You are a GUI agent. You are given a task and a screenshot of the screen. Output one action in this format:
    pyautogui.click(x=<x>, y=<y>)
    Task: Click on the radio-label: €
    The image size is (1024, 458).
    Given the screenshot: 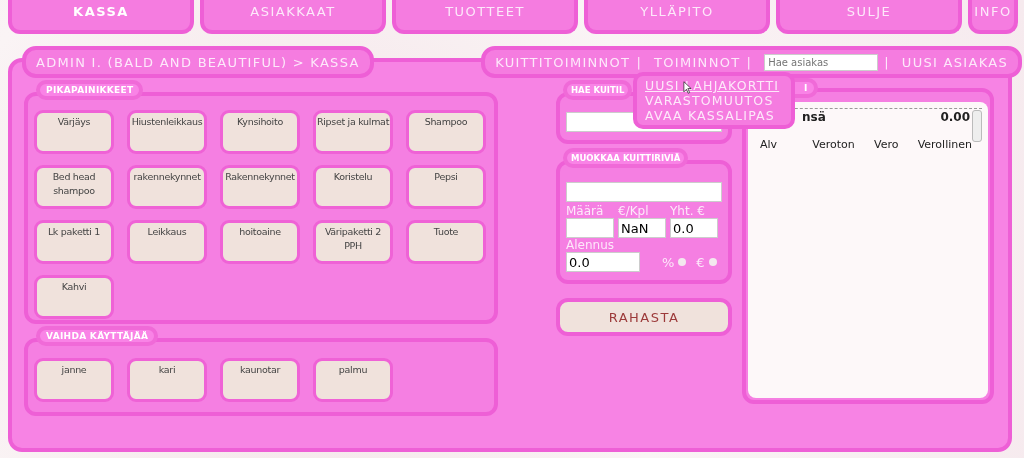 What is the action you would take?
    pyautogui.click(x=700, y=262)
    